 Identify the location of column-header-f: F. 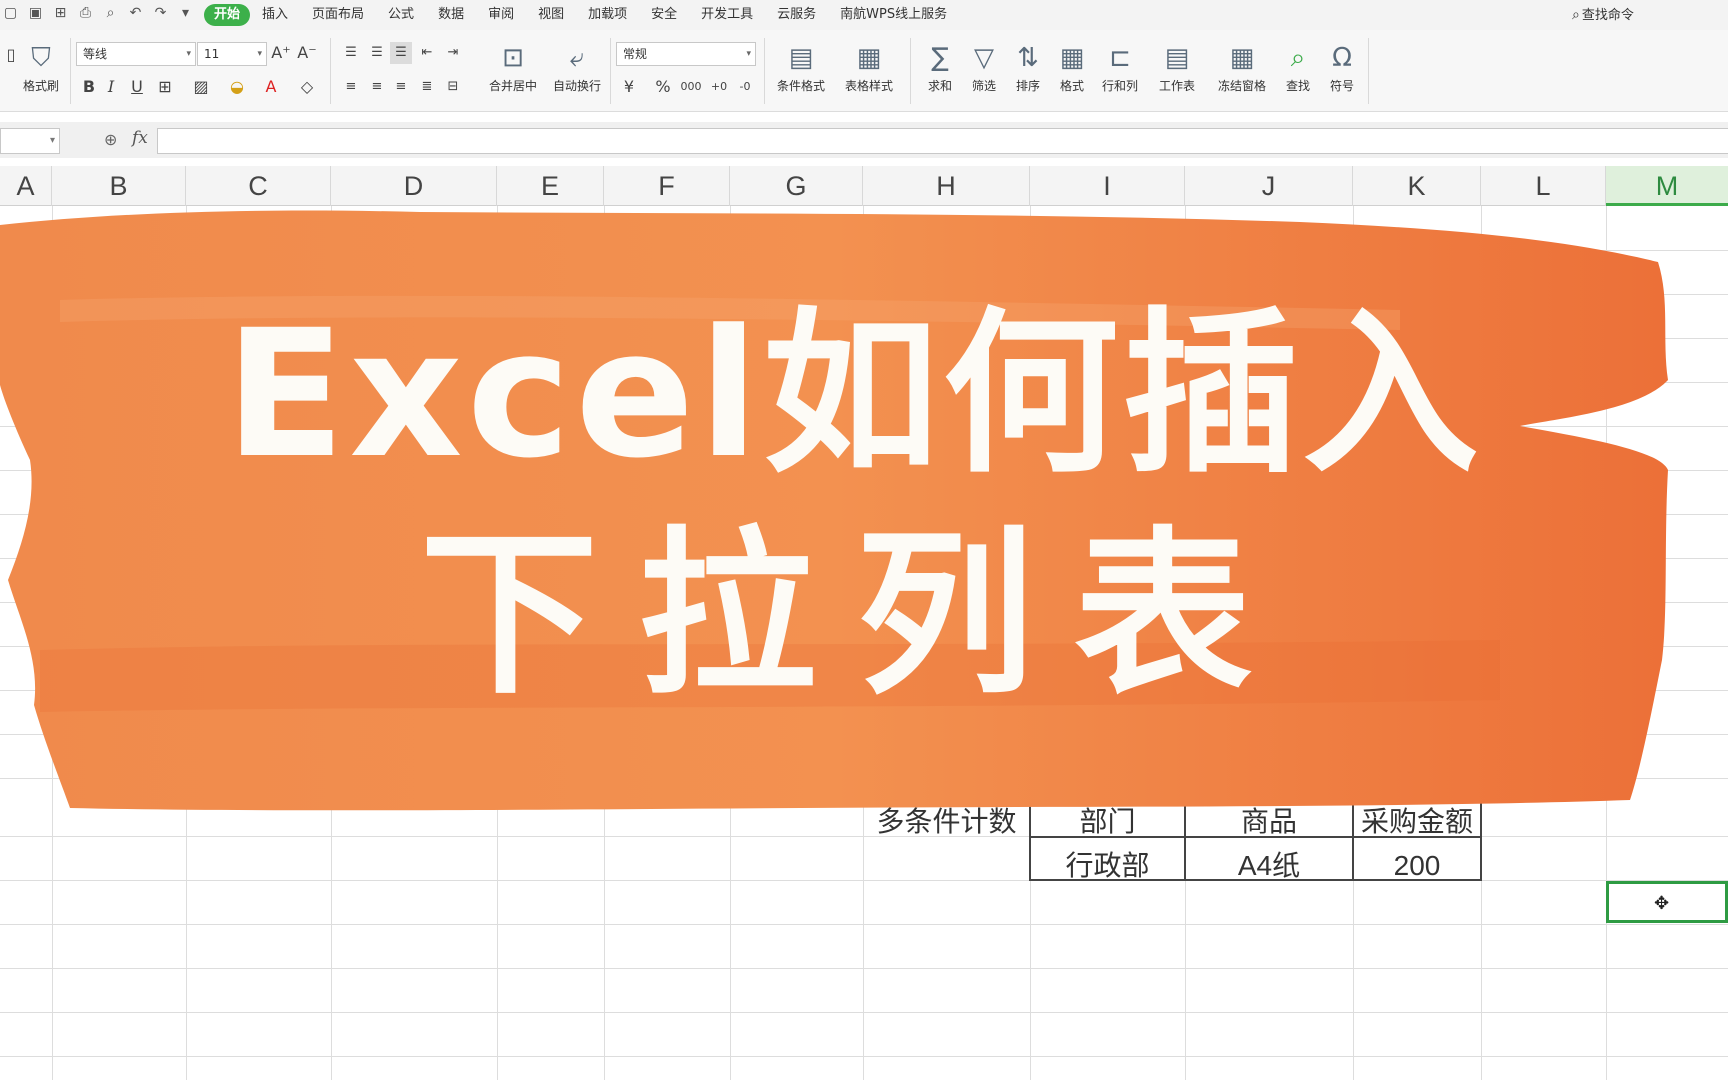
(667, 186).